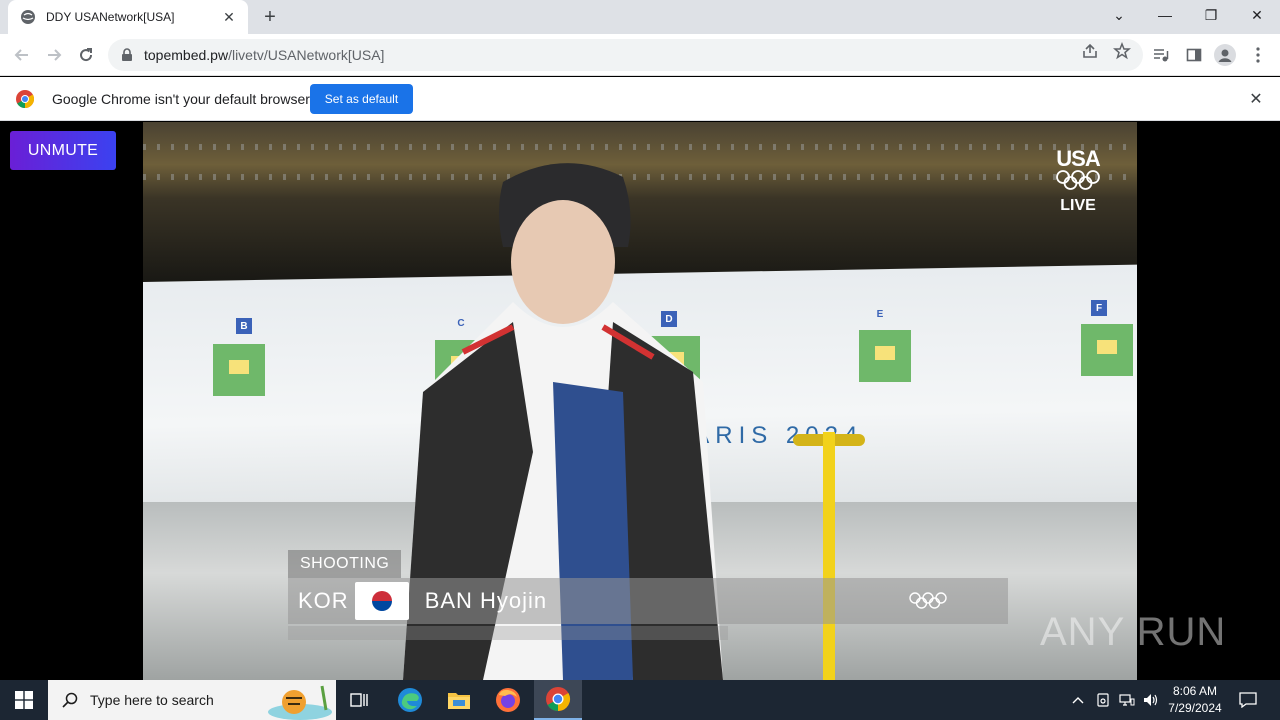 This screenshot has width=1280, height=720. I want to click on tab-title: DDY USANetwork[USA], so click(110, 17).